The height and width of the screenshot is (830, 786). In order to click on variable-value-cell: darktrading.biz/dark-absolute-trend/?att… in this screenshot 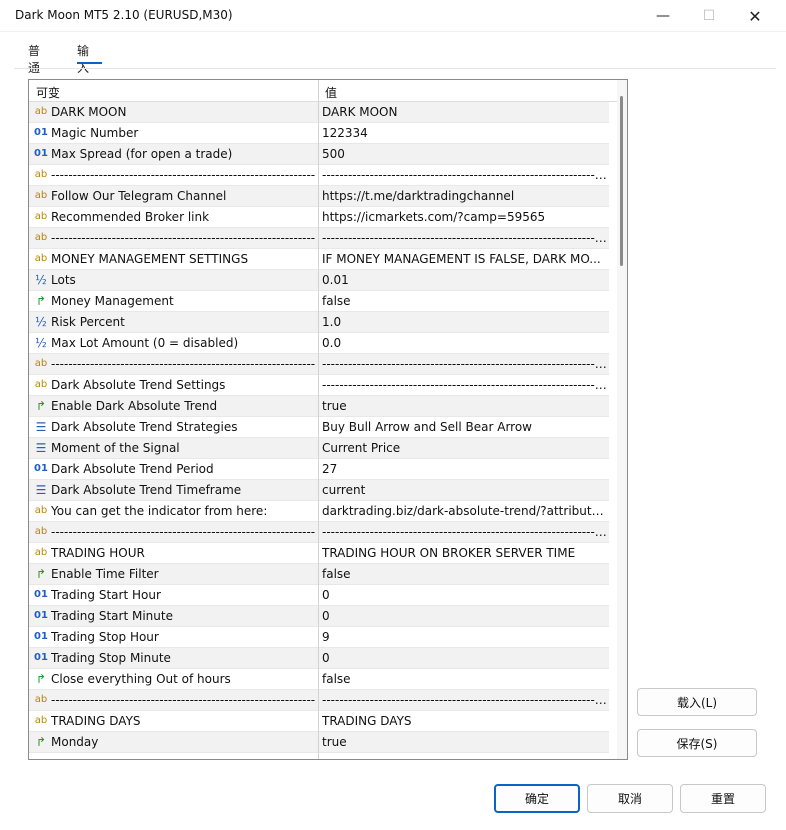, I will do `click(464, 511)`.